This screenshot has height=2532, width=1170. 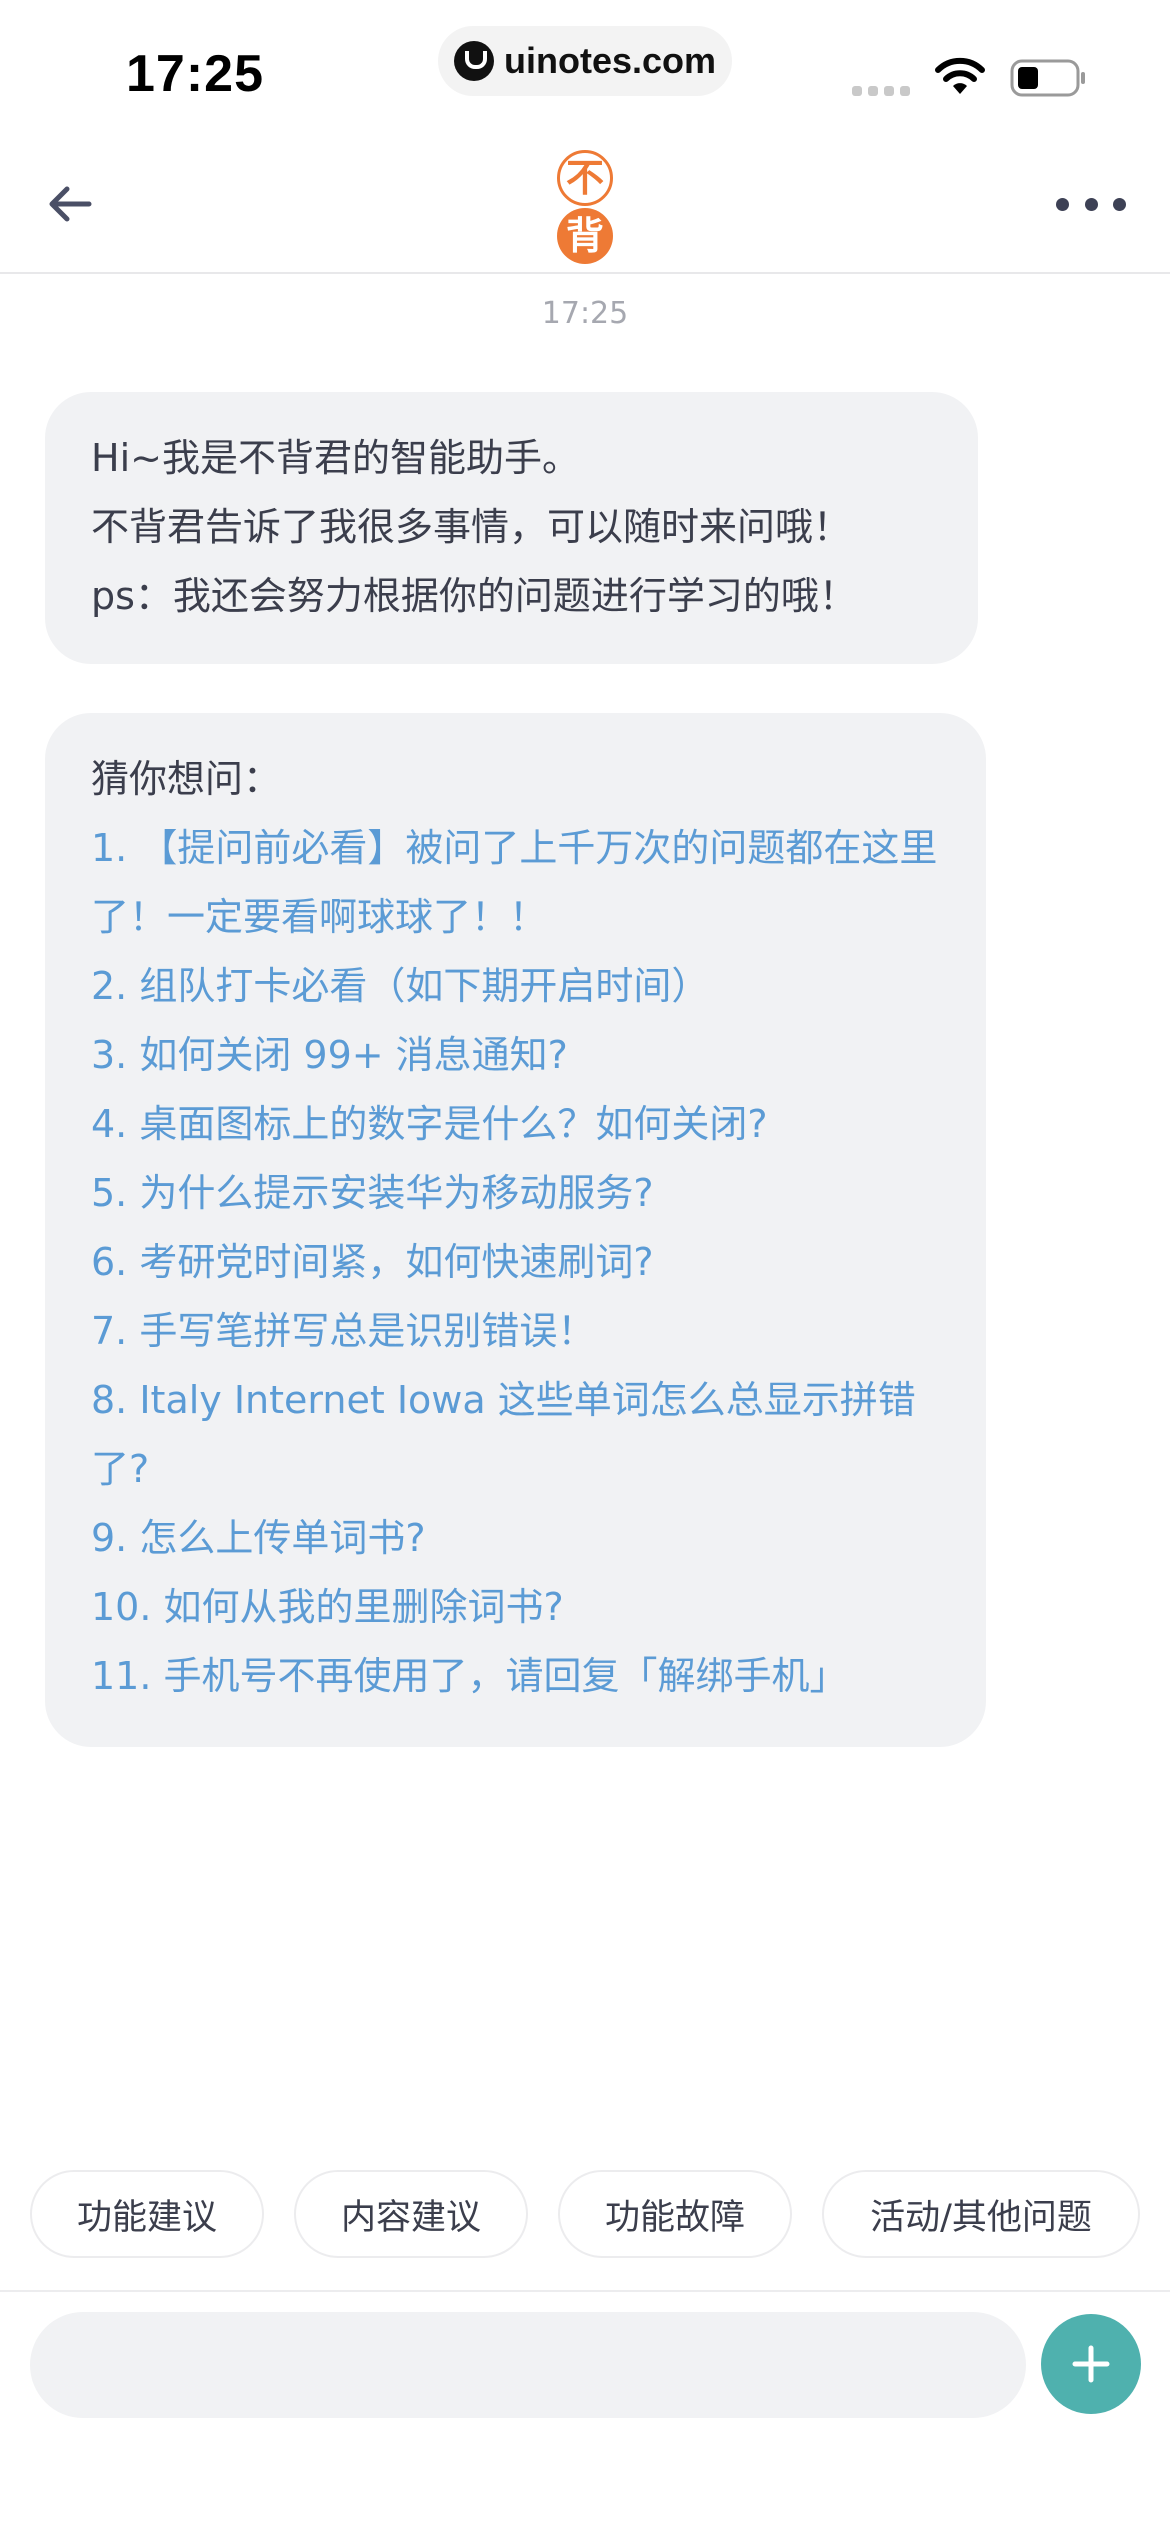 What do you see at coordinates (515, 1331) in the screenshot?
I see `faq-link: 7. 手写笔拼写总是识别错误！` at bounding box center [515, 1331].